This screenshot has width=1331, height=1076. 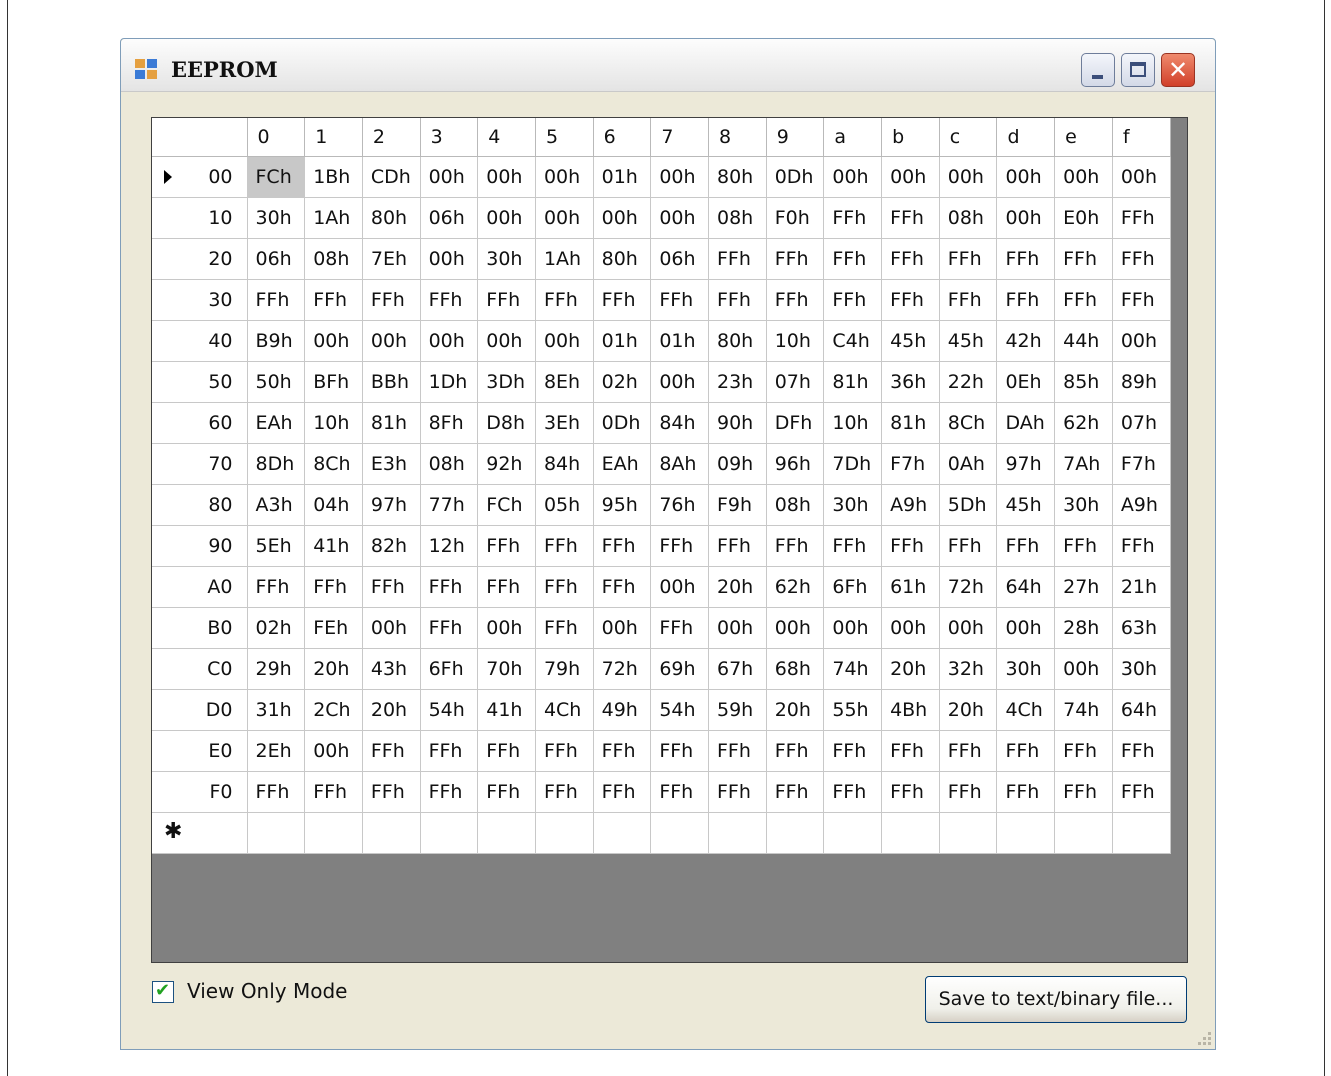 I want to click on grid-cell: B9h, so click(x=276, y=341).